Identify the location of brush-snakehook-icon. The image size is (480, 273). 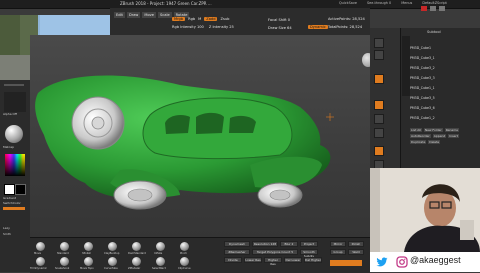
(64, 261).